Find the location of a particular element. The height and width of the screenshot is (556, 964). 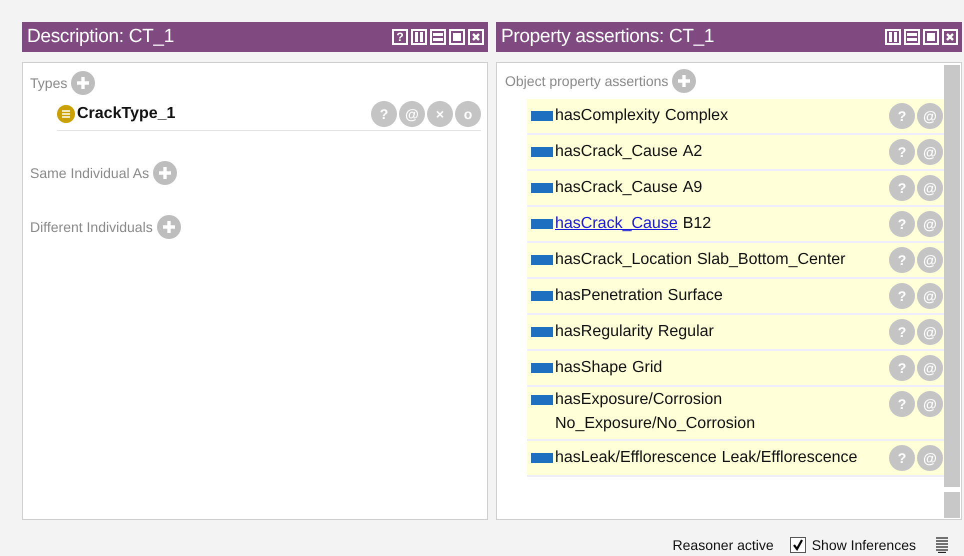

assertion-row: hasRegularity Regular ? @ is located at coordinates (735, 333).